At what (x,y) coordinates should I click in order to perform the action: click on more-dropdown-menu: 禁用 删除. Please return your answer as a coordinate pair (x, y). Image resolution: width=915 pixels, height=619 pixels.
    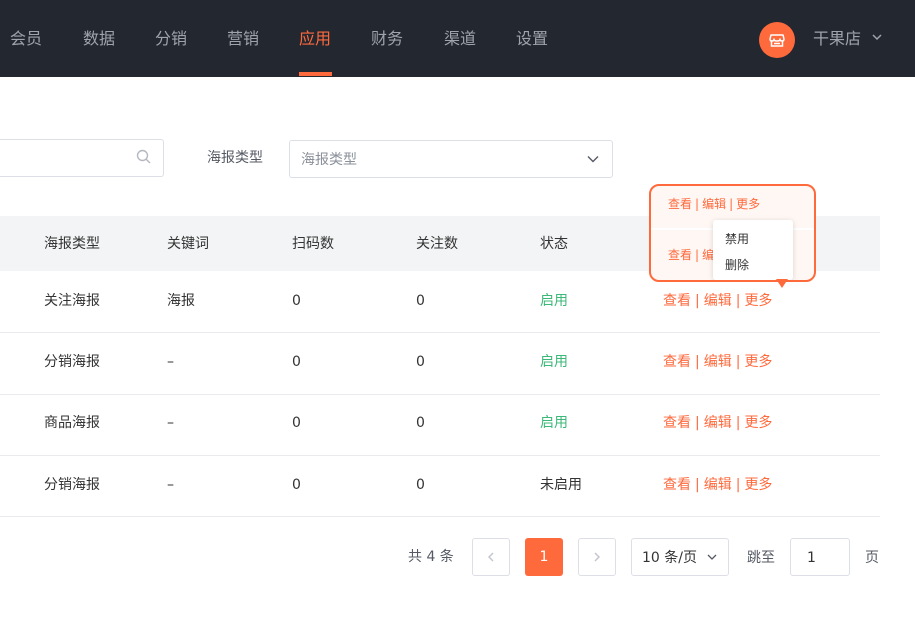
    Looking at the image, I should click on (753, 250).